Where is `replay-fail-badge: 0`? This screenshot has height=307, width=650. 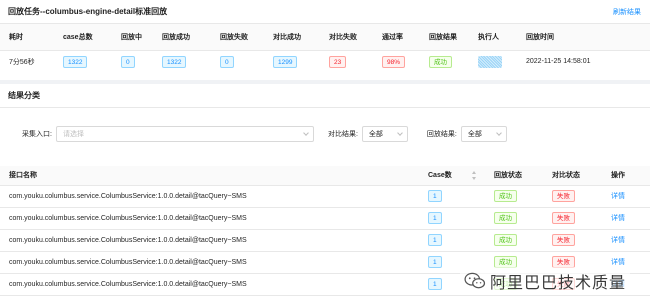
replay-fail-badge: 0 is located at coordinates (227, 61).